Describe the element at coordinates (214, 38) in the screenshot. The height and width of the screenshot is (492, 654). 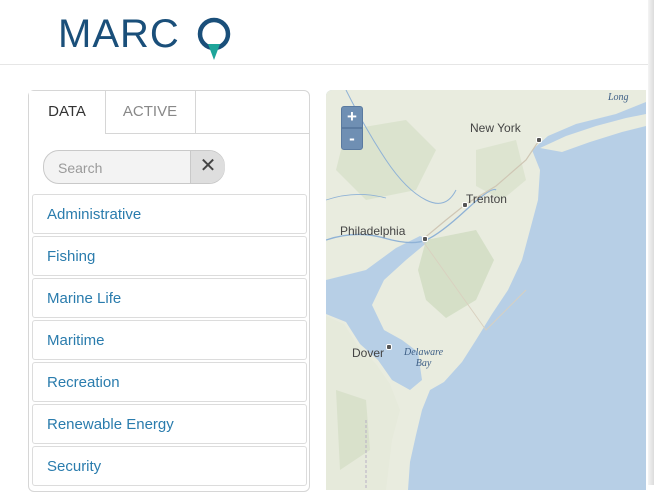
I see `map-pin-icon` at that location.